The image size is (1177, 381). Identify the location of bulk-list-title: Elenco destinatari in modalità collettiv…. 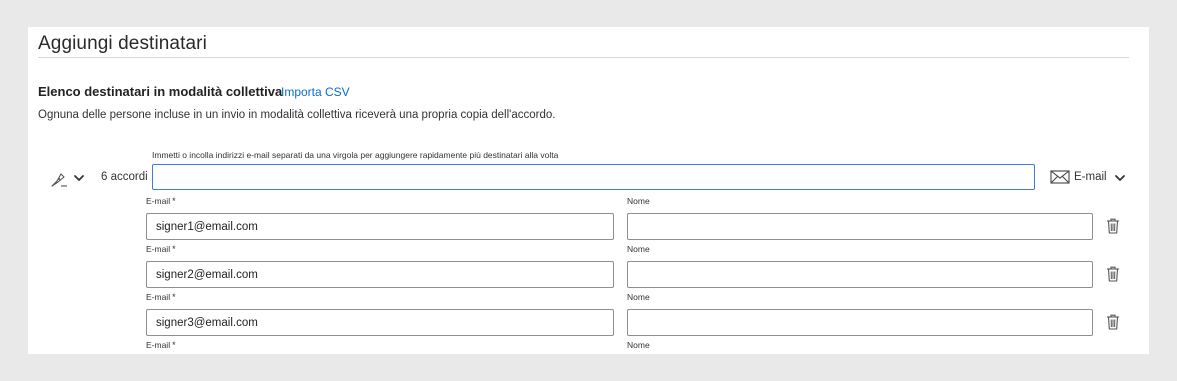
(160, 91).